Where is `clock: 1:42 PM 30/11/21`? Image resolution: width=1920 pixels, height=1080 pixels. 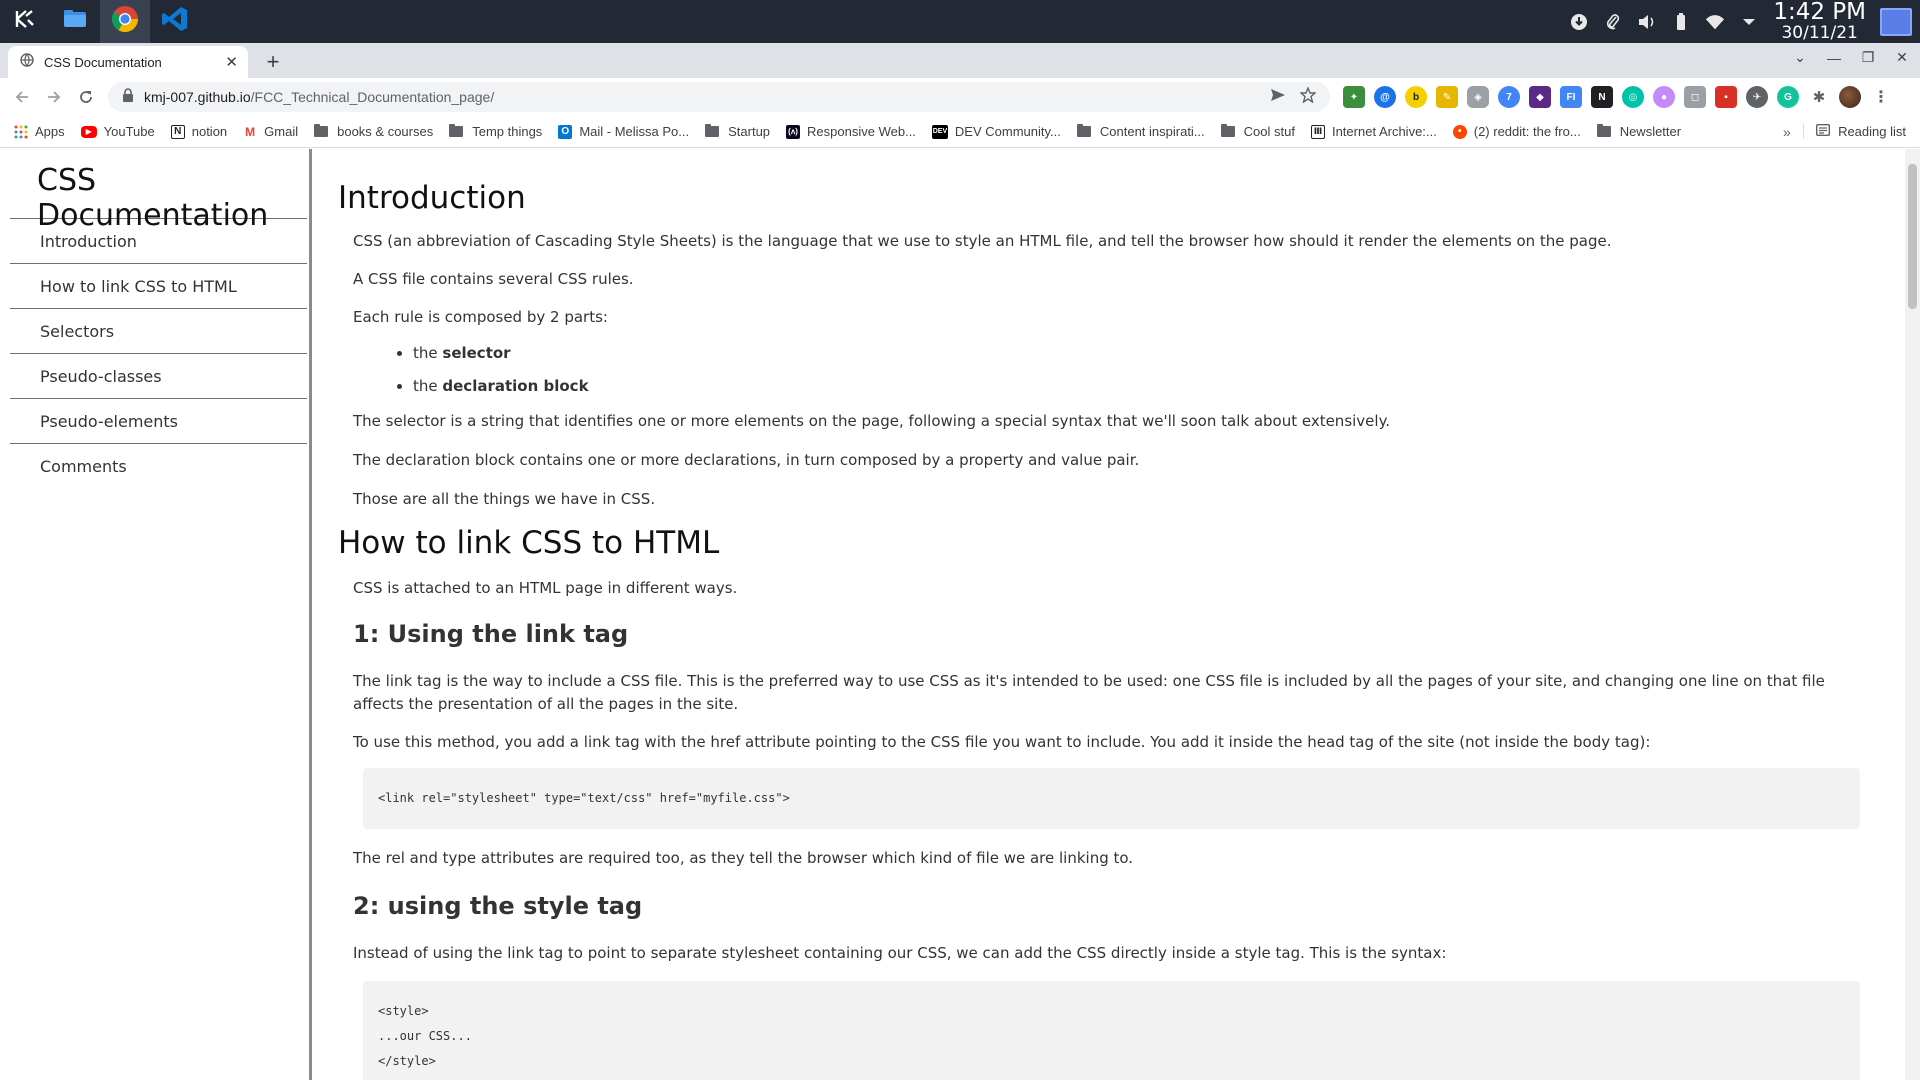 clock: 1:42 PM 30/11/21 is located at coordinates (1819, 21).